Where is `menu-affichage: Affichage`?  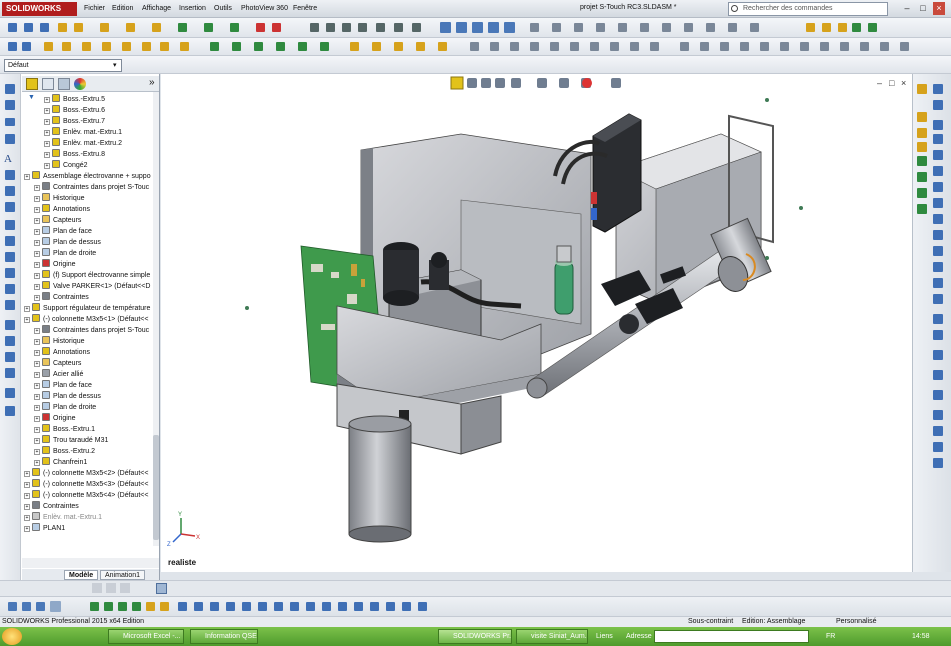 menu-affichage: Affichage is located at coordinates (156, 9).